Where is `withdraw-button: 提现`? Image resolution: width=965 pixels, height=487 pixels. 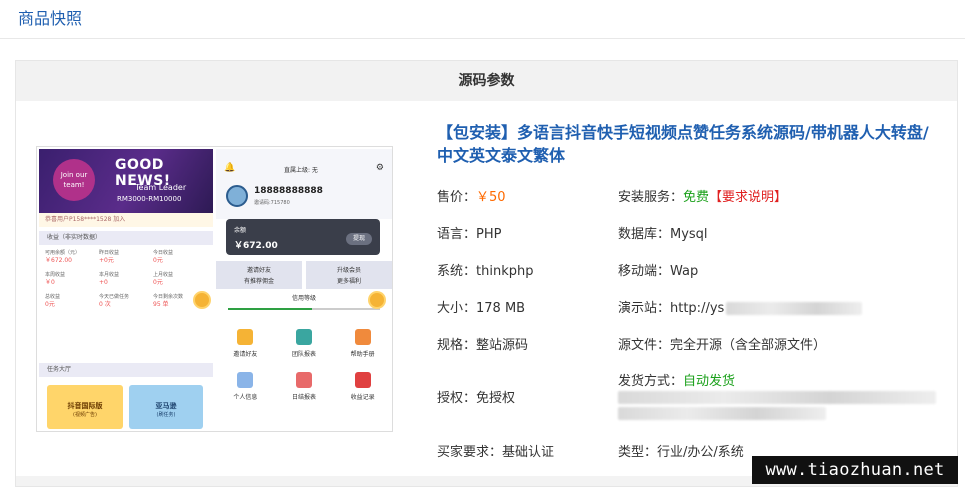
withdraw-button: 提现 is located at coordinates (359, 239).